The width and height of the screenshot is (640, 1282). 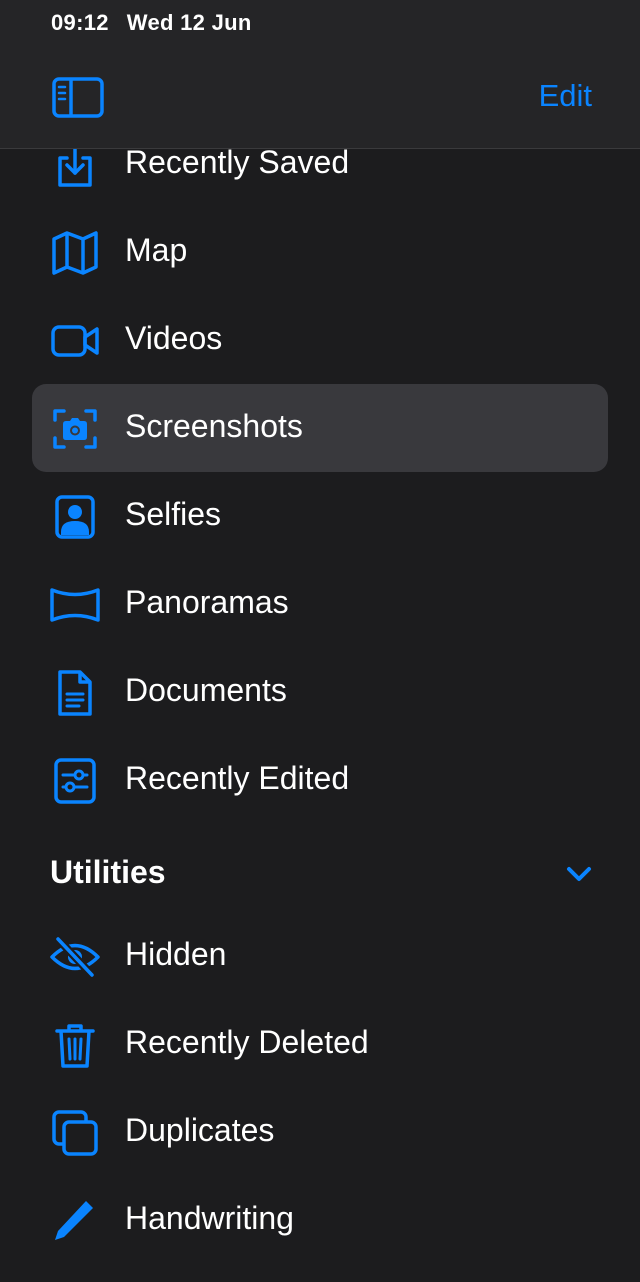 What do you see at coordinates (75, 957) in the screenshot?
I see `eye-slash-icon` at bounding box center [75, 957].